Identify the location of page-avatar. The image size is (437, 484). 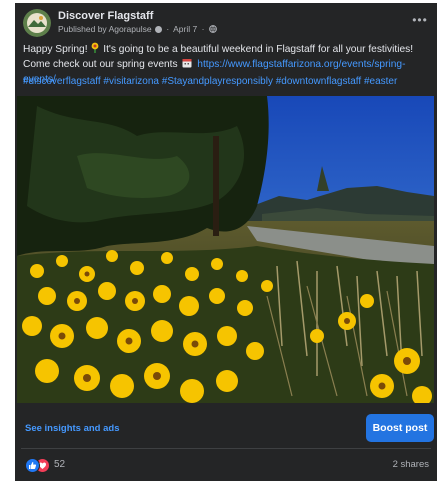
(37, 23).